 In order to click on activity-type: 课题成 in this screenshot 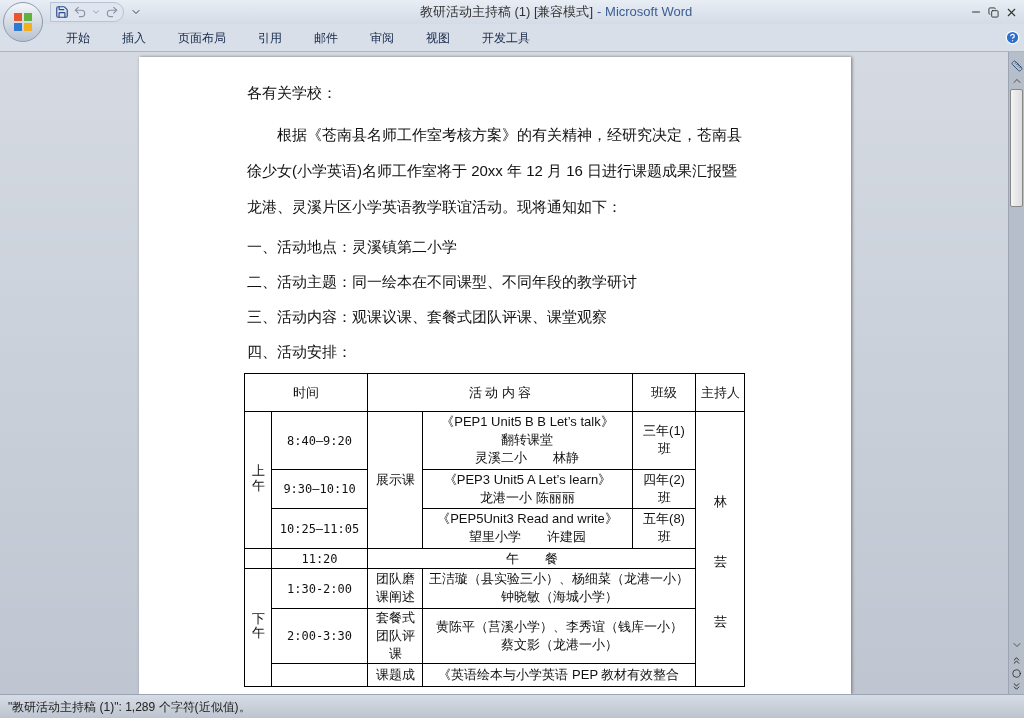, I will do `click(395, 675)`.